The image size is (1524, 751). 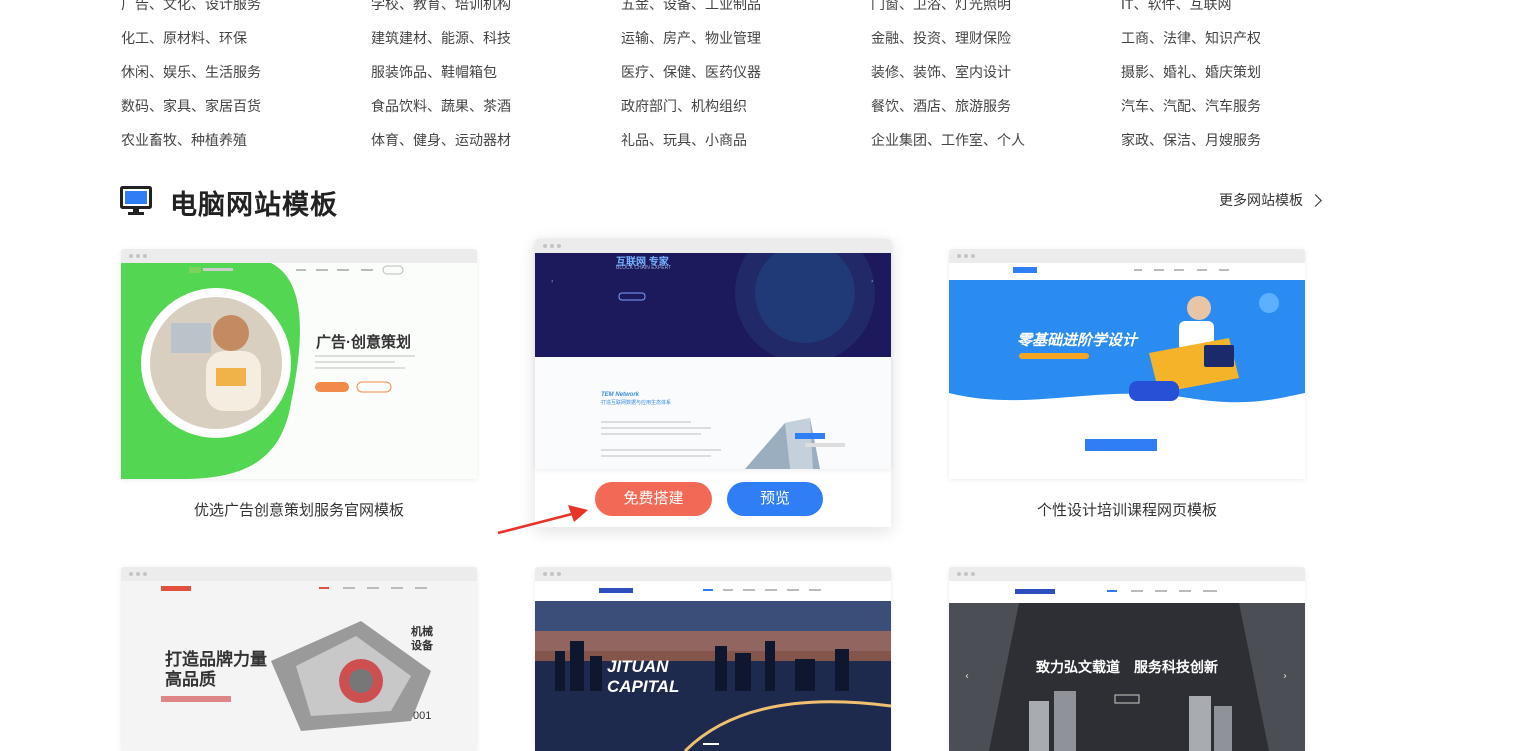 I want to click on industry-category-link: 金融、投资、理财保险, so click(x=941, y=38).